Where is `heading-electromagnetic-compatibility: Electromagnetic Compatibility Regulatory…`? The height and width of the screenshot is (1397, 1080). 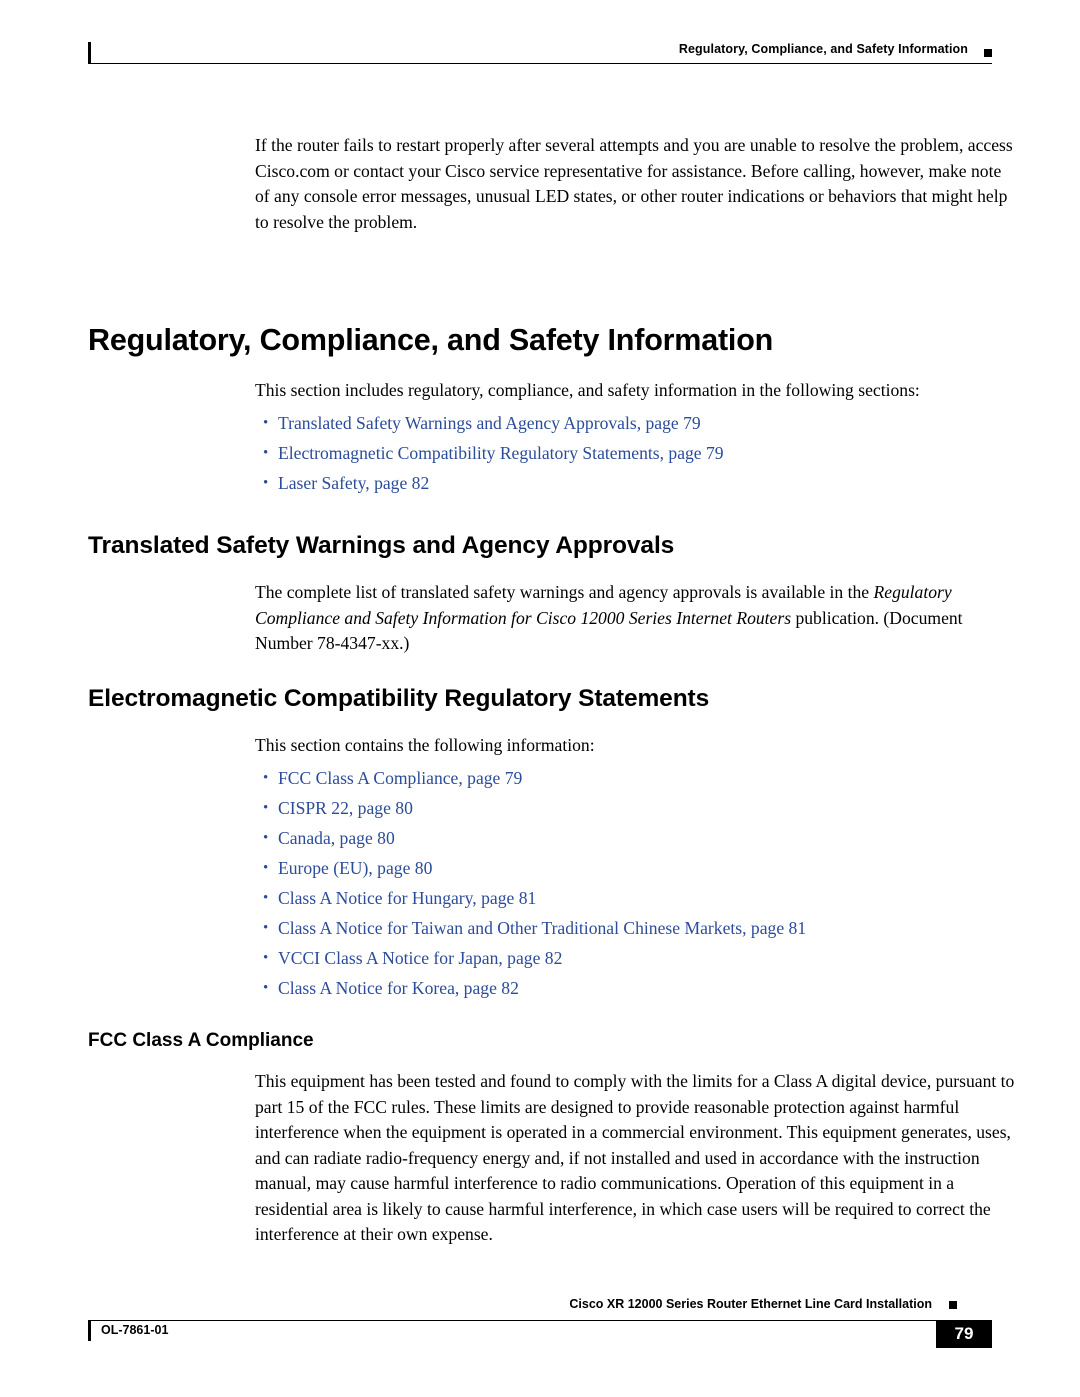 heading-electromagnetic-compatibility: Electromagnetic Compatibility Regulatory… is located at coordinates (399, 698).